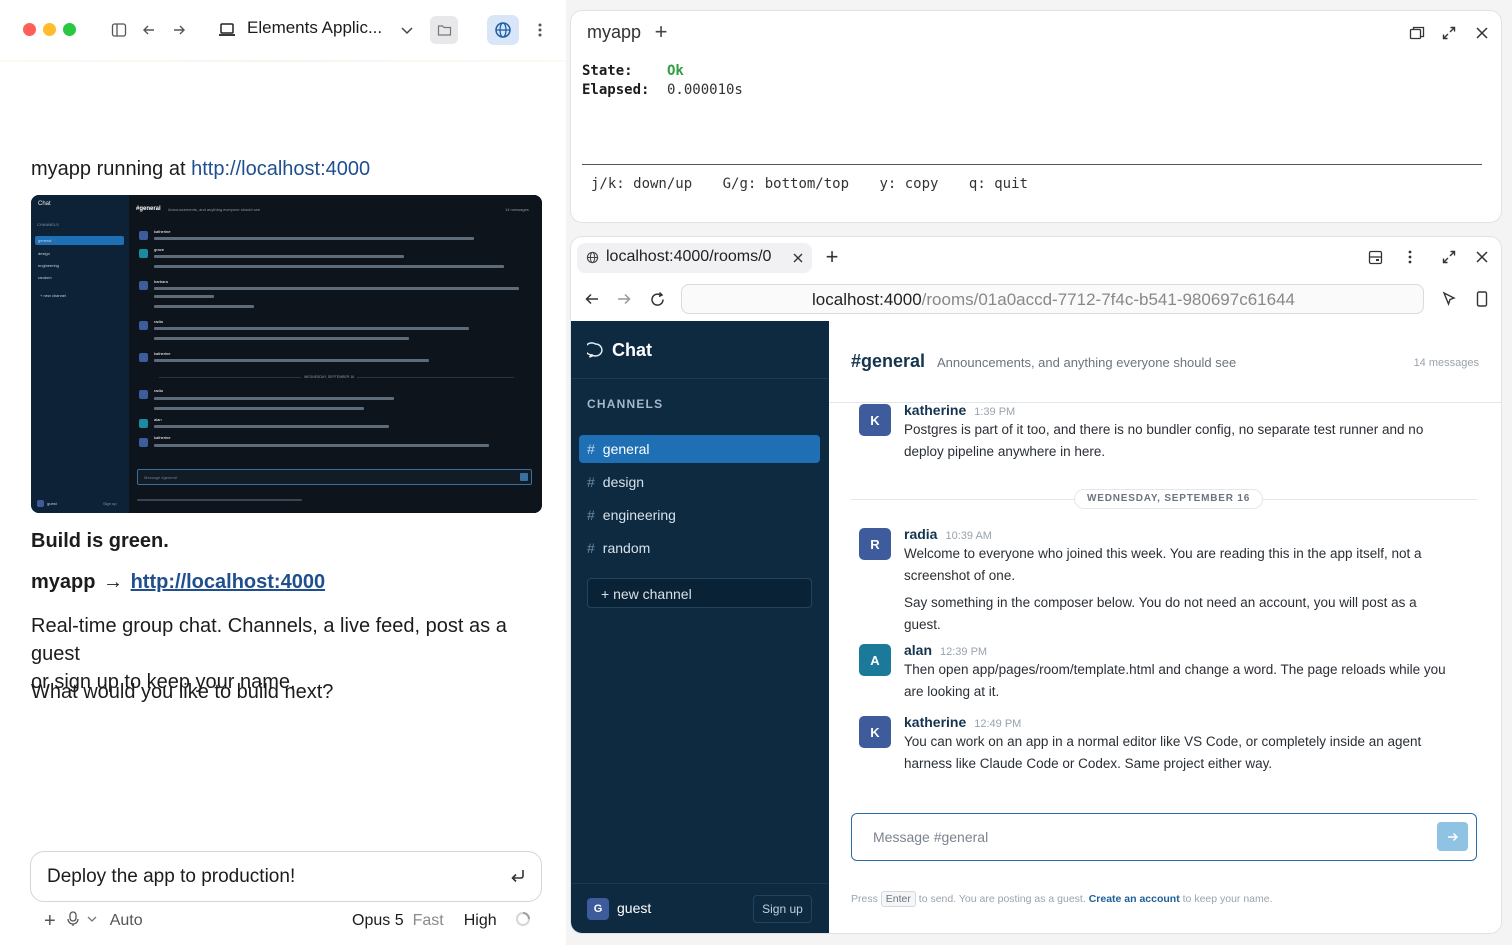  What do you see at coordinates (161, 281) in the screenshot?
I see `thumb-author: barbara` at bounding box center [161, 281].